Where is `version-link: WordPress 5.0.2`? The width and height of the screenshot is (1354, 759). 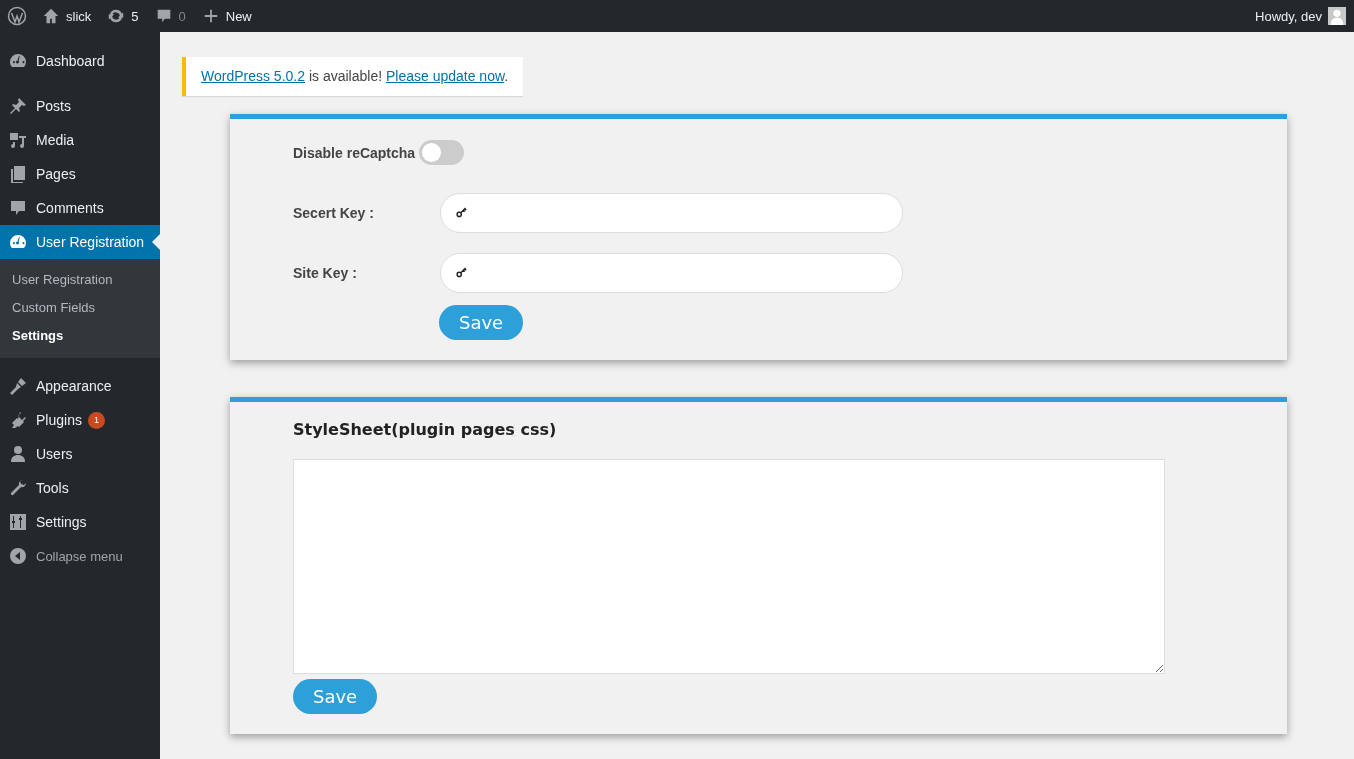 version-link: WordPress 5.0.2 is located at coordinates (253, 76).